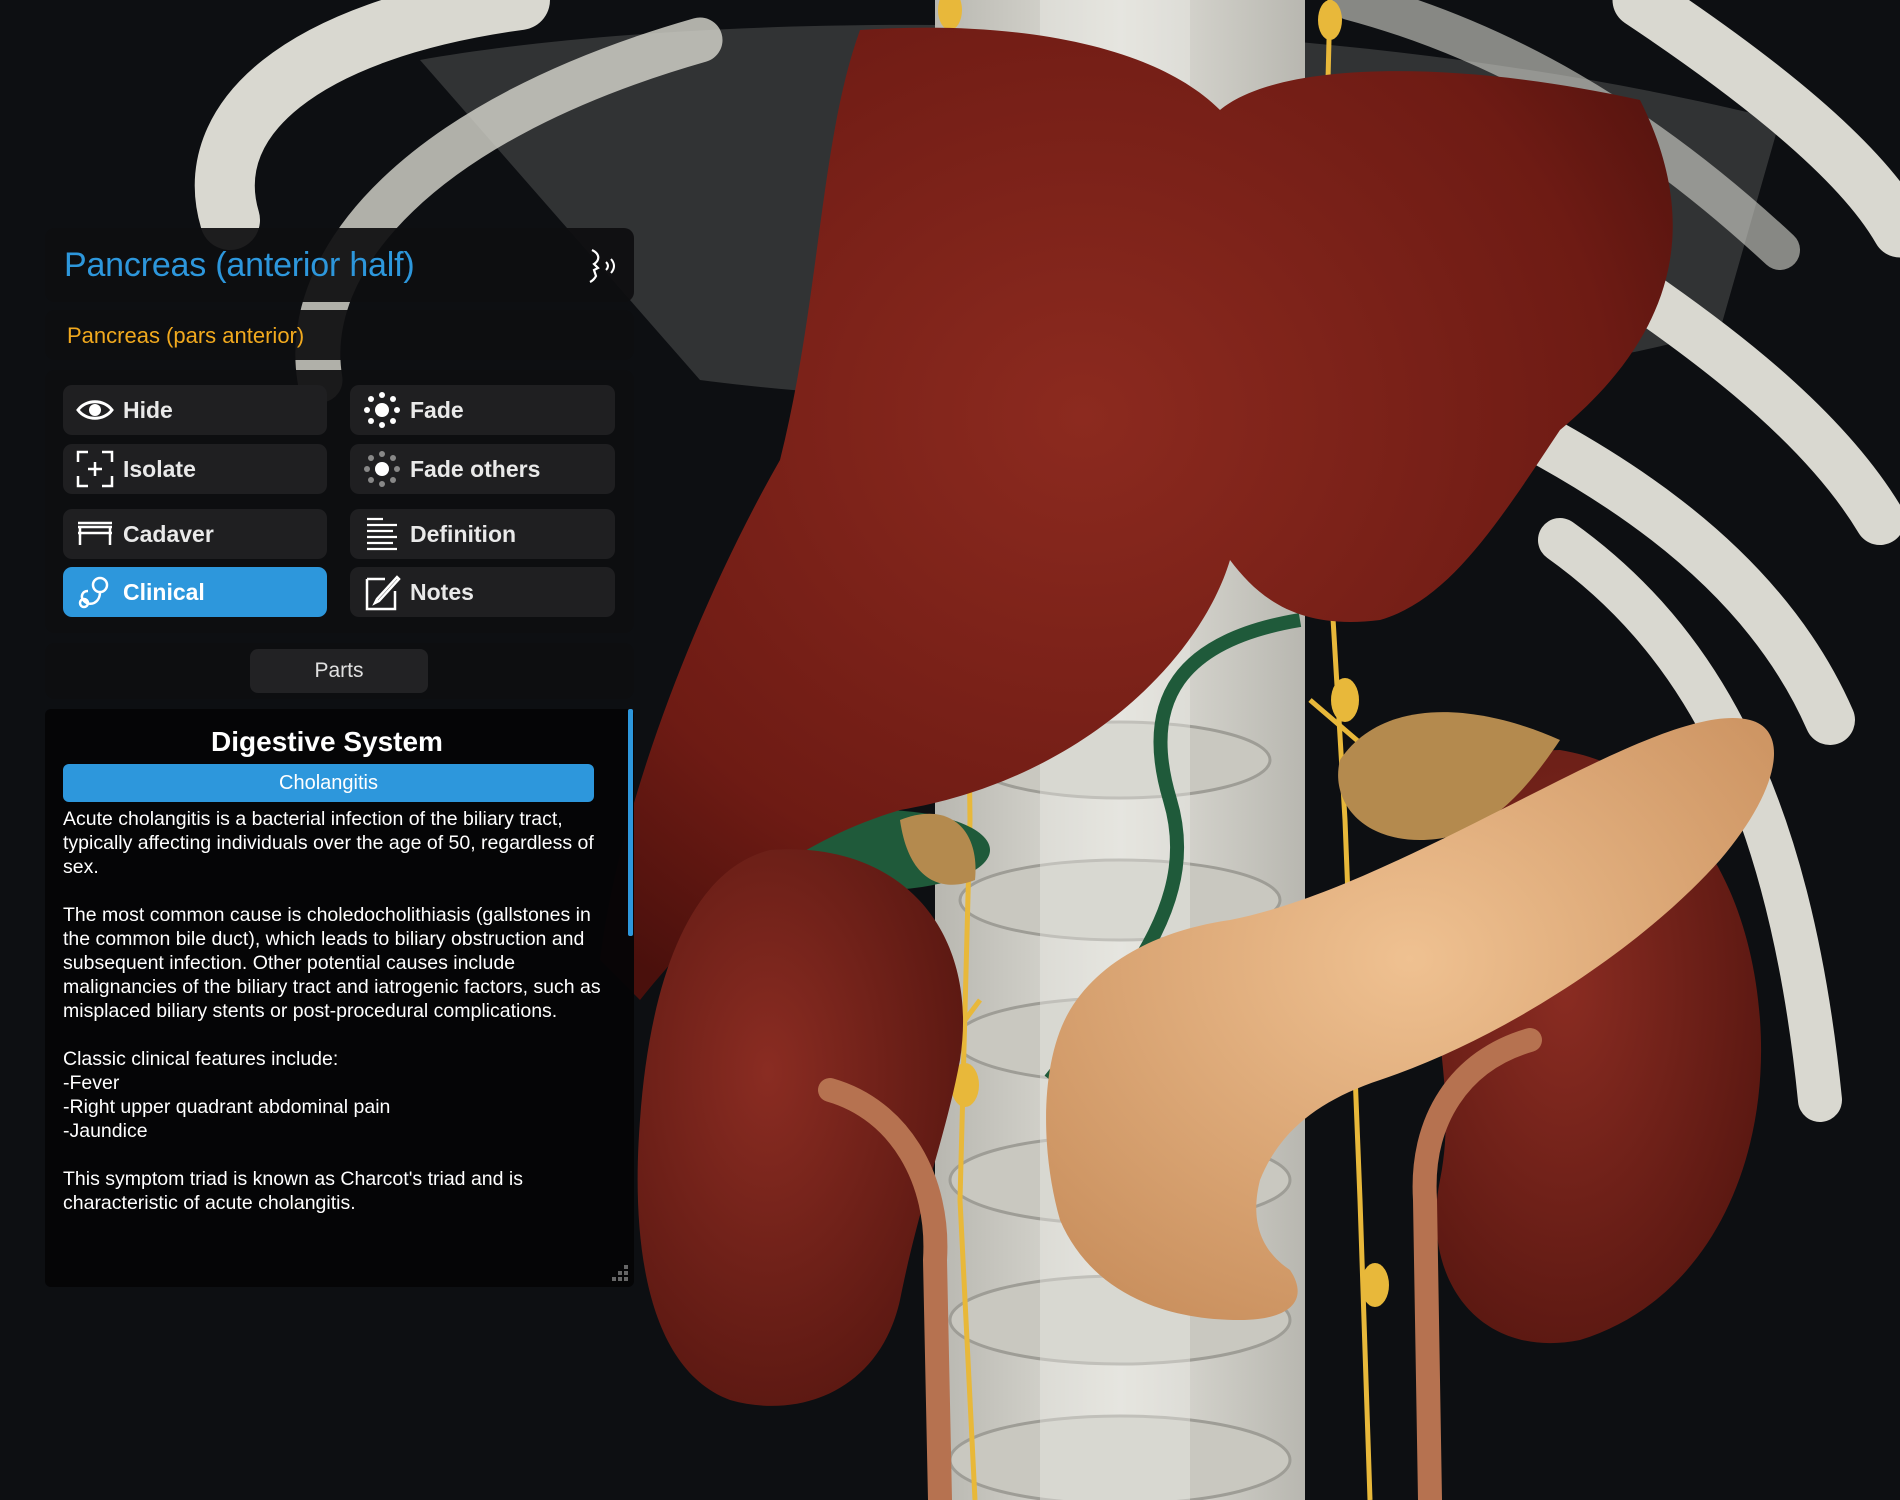 The width and height of the screenshot is (1900, 1500). Describe the element at coordinates (604, 266) in the screenshot. I see `pronunciation-audio-icon` at that location.